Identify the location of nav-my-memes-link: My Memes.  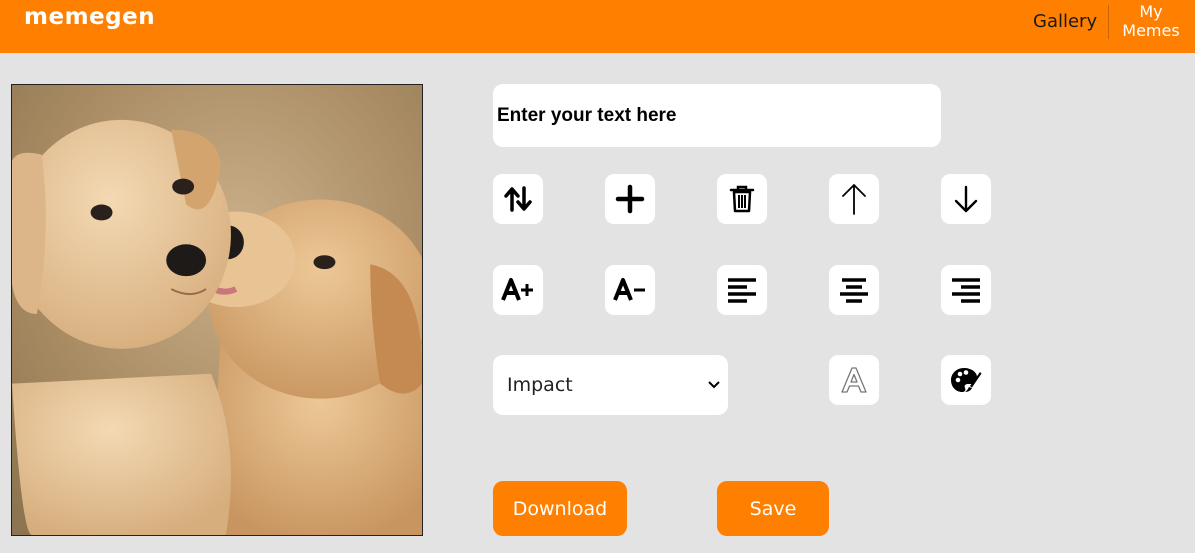
(1151, 21).